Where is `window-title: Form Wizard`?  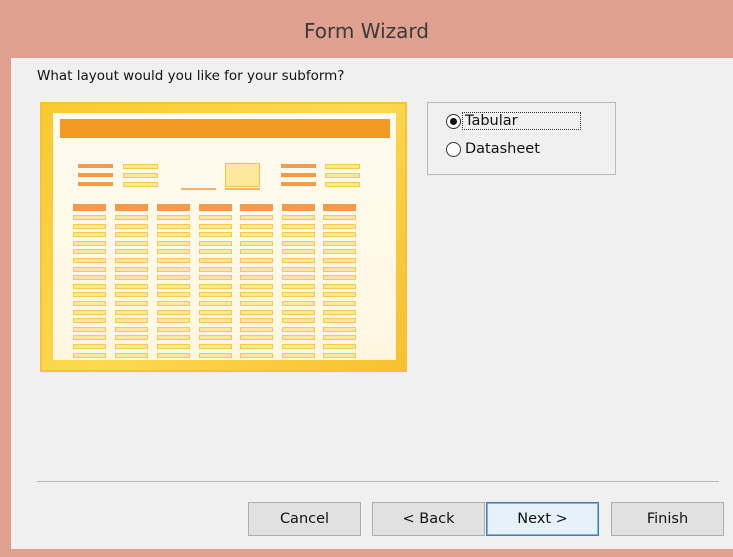 window-title: Form Wizard is located at coordinates (366, 31).